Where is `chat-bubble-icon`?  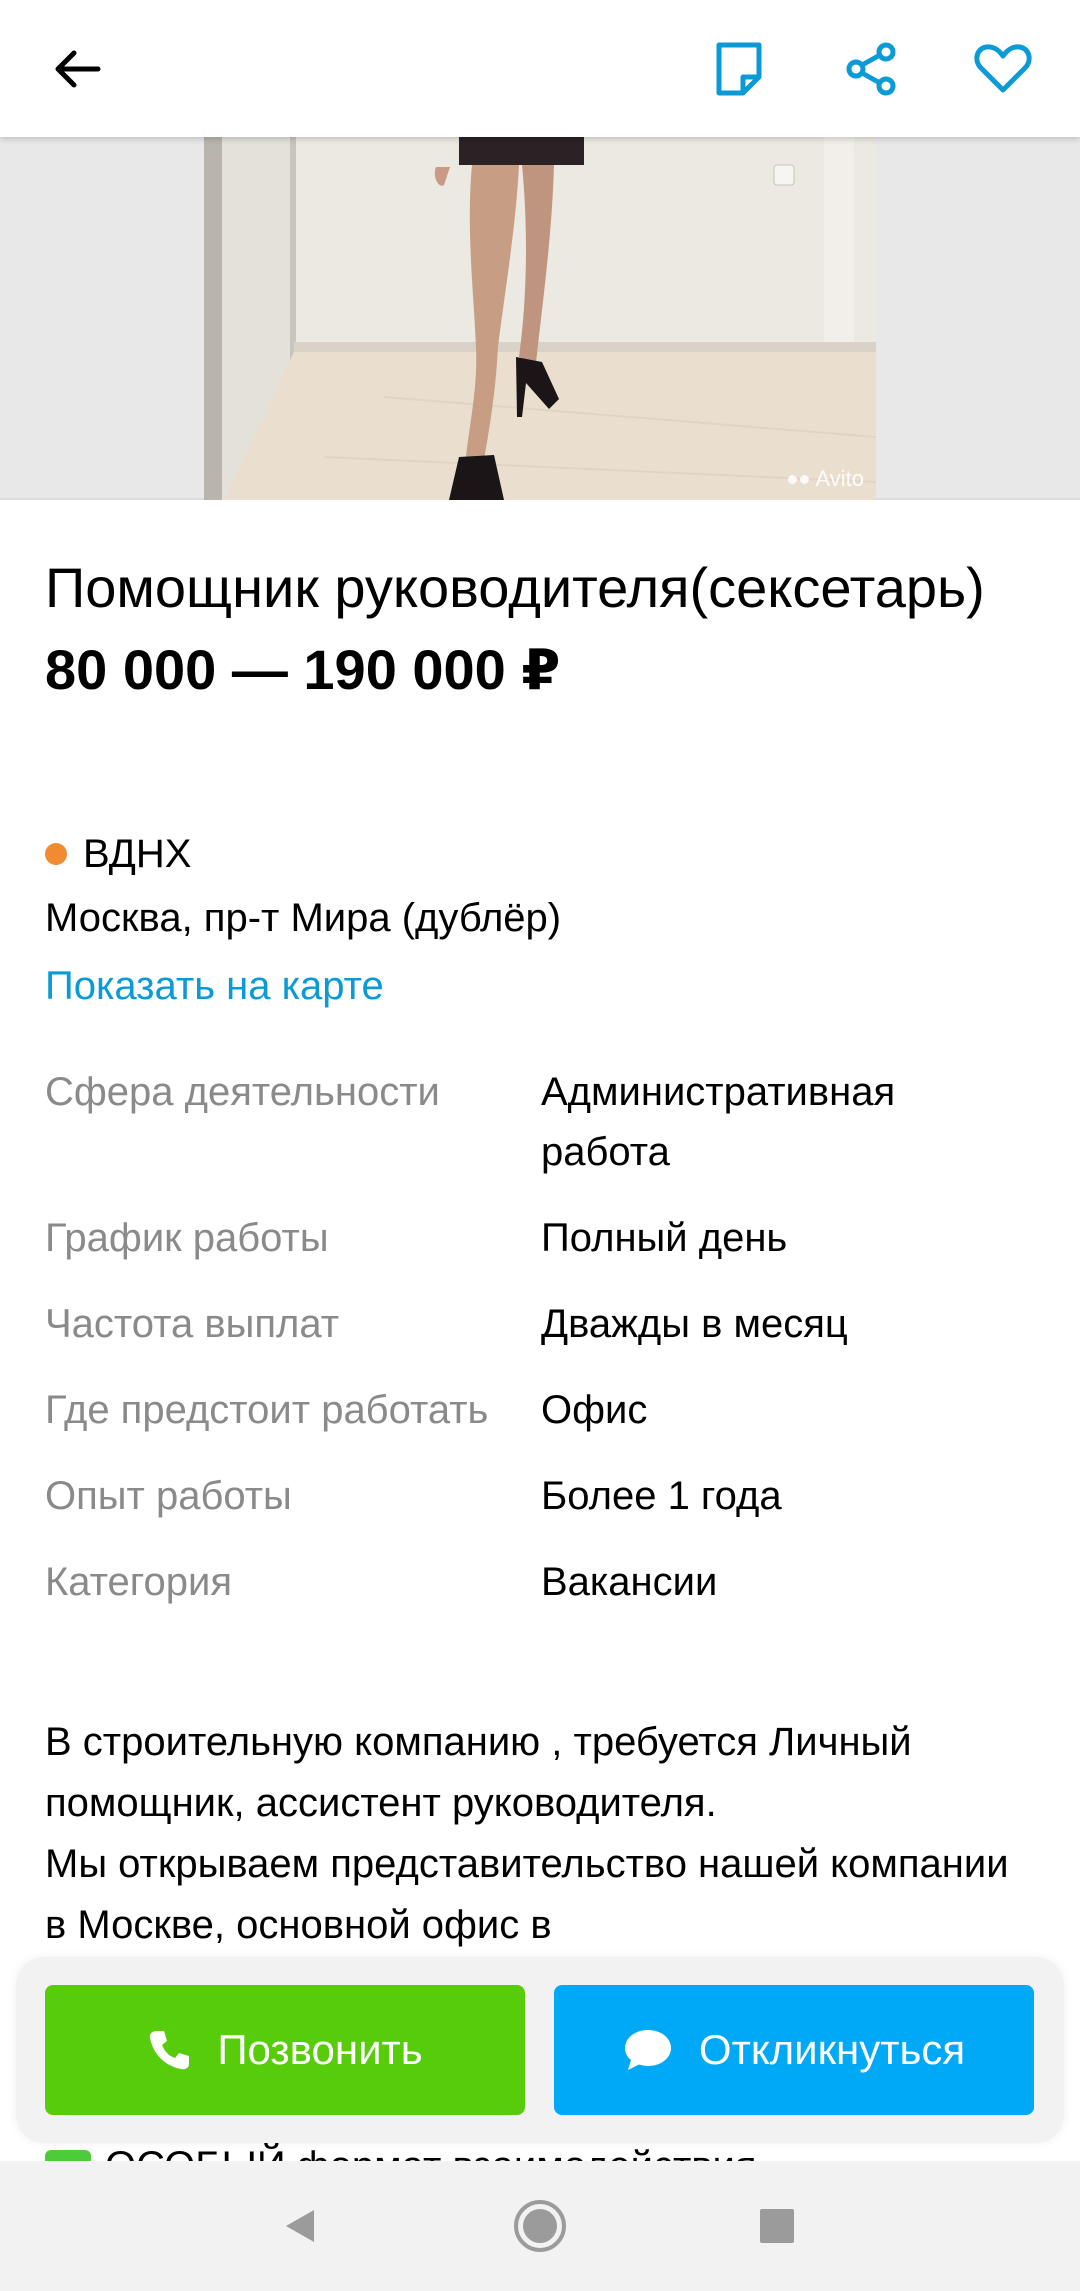
chat-bubble-icon is located at coordinates (647, 2050).